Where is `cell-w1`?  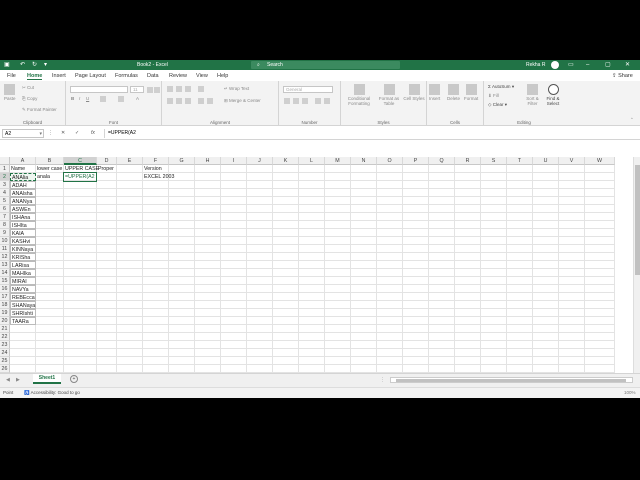 cell-w1 is located at coordinates (600, 169).